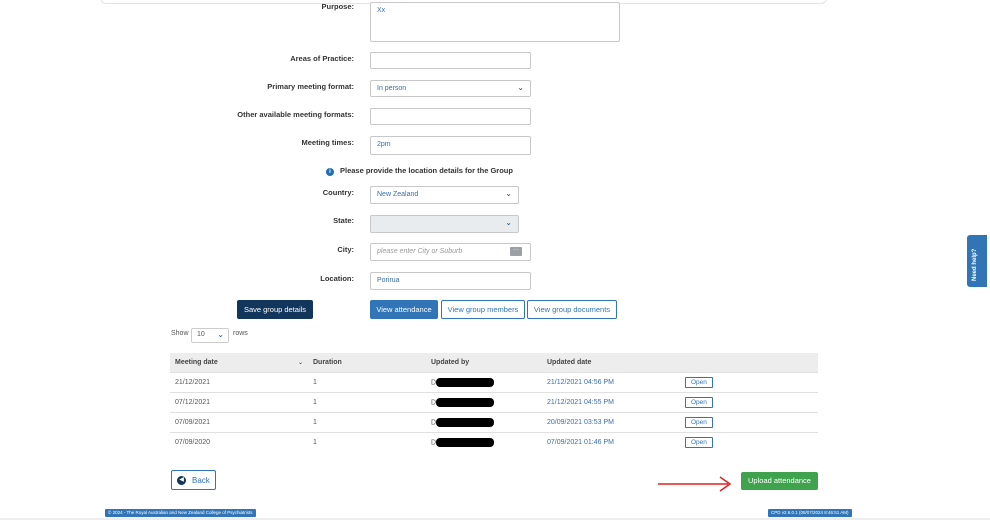 The width and height of the screenshot is (990, 520). What do you see at coordinates (239, 442) in the screenshot?
I see `meeting-date-cell: 07/09/2020` at bounding box center [239, 442].